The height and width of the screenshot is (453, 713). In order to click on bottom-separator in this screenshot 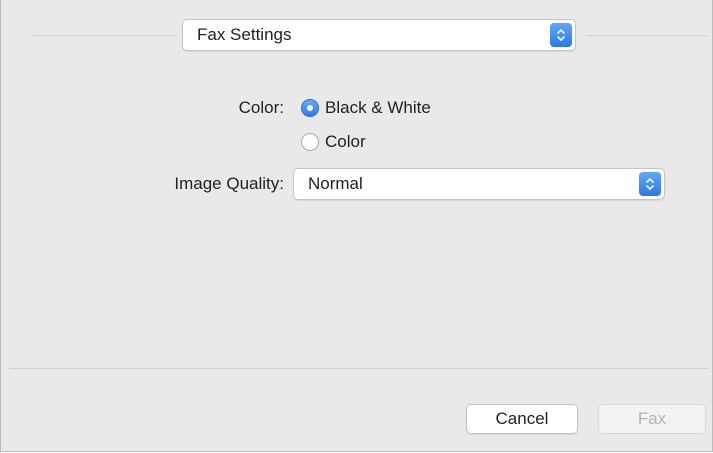, I will do `click(359, 368)`.